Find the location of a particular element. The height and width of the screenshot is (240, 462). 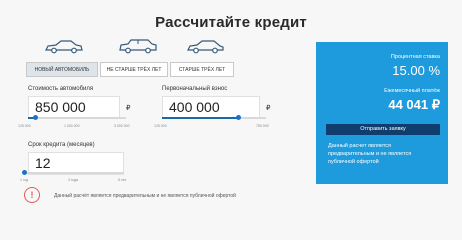

term-tick-mid: 3 года is located at coordinates (73, 180).